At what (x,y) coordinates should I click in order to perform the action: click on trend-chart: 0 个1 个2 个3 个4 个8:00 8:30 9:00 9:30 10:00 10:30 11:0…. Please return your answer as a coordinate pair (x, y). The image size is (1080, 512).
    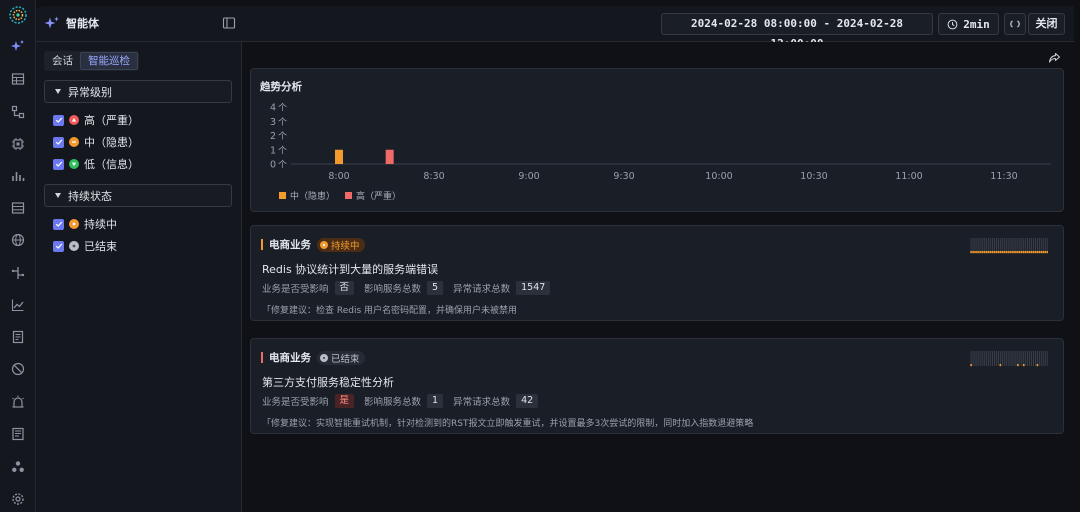
    Looking at the image, I should click on (660, 152).